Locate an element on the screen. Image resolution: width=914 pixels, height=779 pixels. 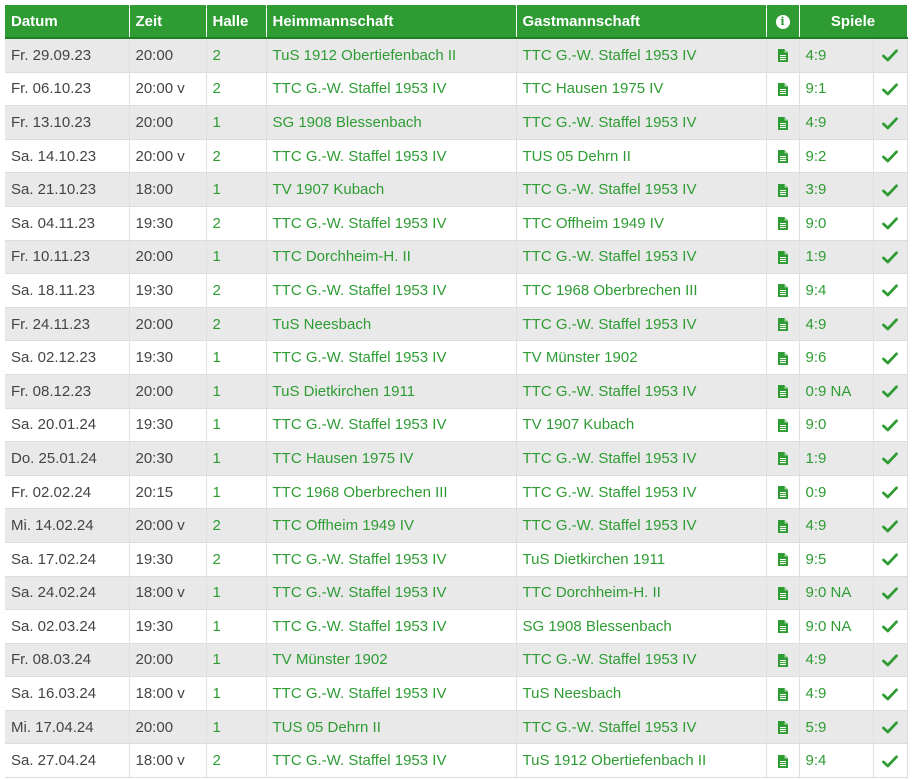
result-link: 9:2 is located at coordinates (816, 156).